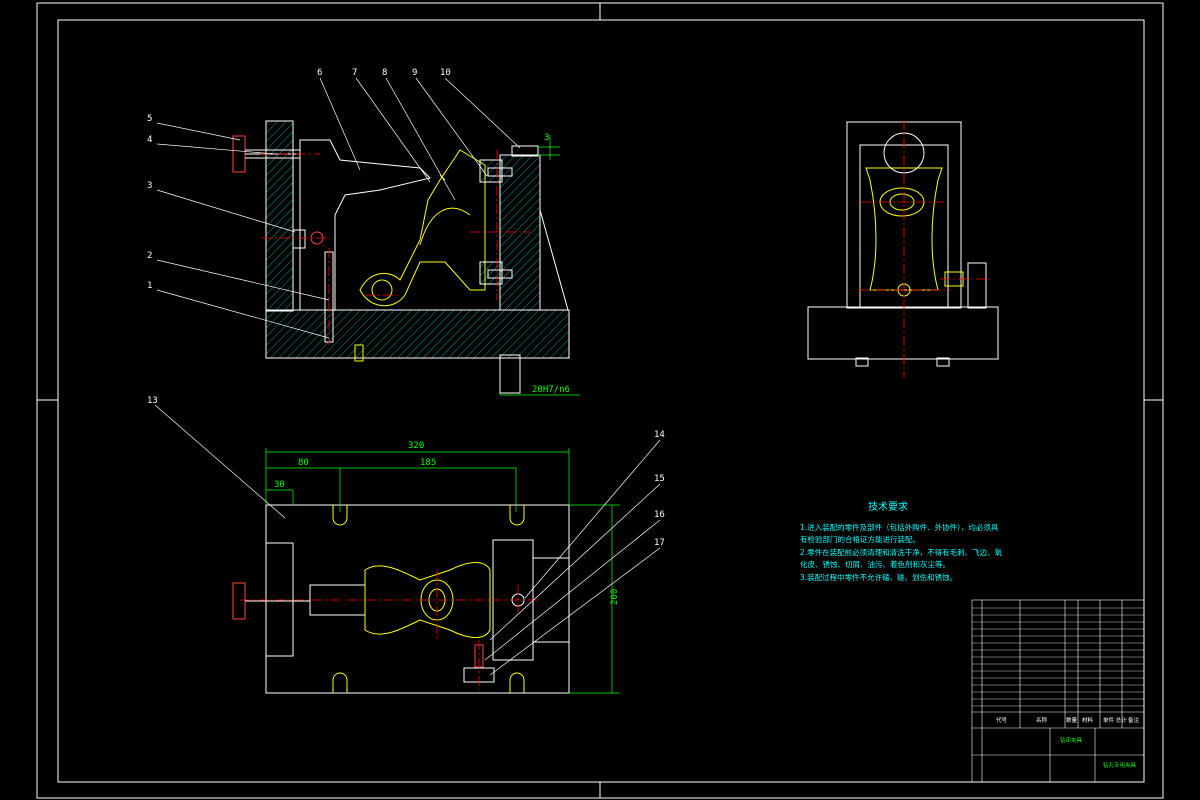 The width and height of the screenshot is (1200, 800). I want to click on part-label-9: 9, so click(414, 73).